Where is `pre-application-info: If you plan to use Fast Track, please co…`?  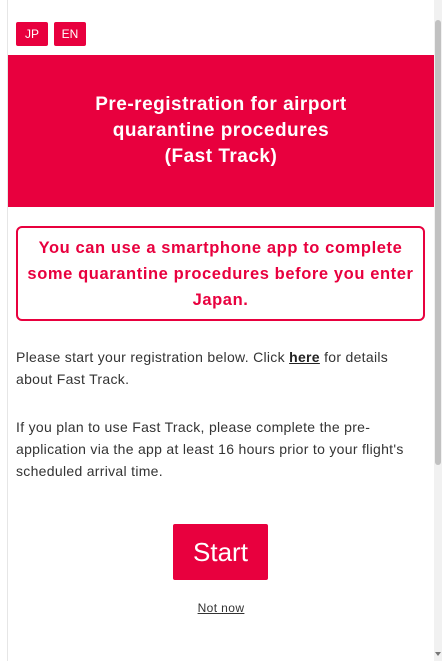
pre-application-info: If you plan to use Fast Track, please co… is located at coordinates (221, 449).